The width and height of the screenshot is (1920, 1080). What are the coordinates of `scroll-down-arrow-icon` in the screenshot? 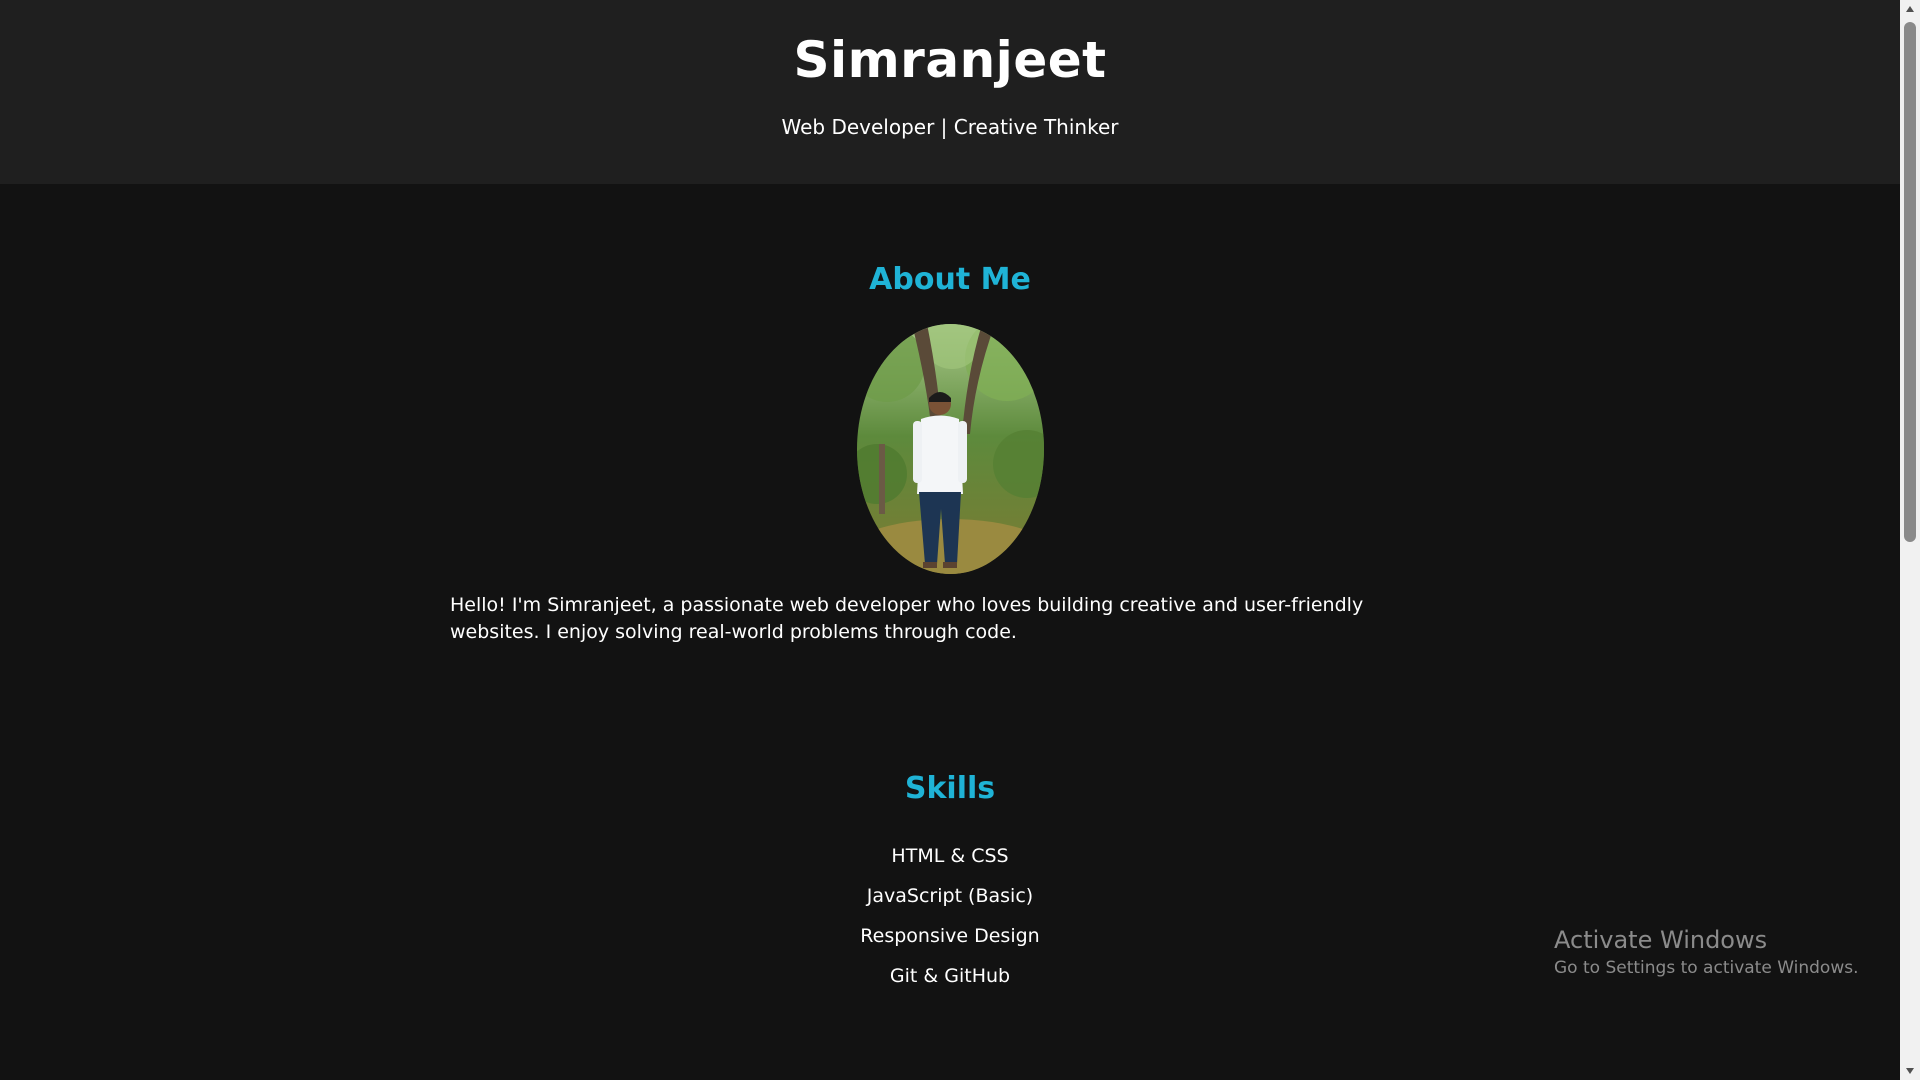 It's located at (1910, 1071).